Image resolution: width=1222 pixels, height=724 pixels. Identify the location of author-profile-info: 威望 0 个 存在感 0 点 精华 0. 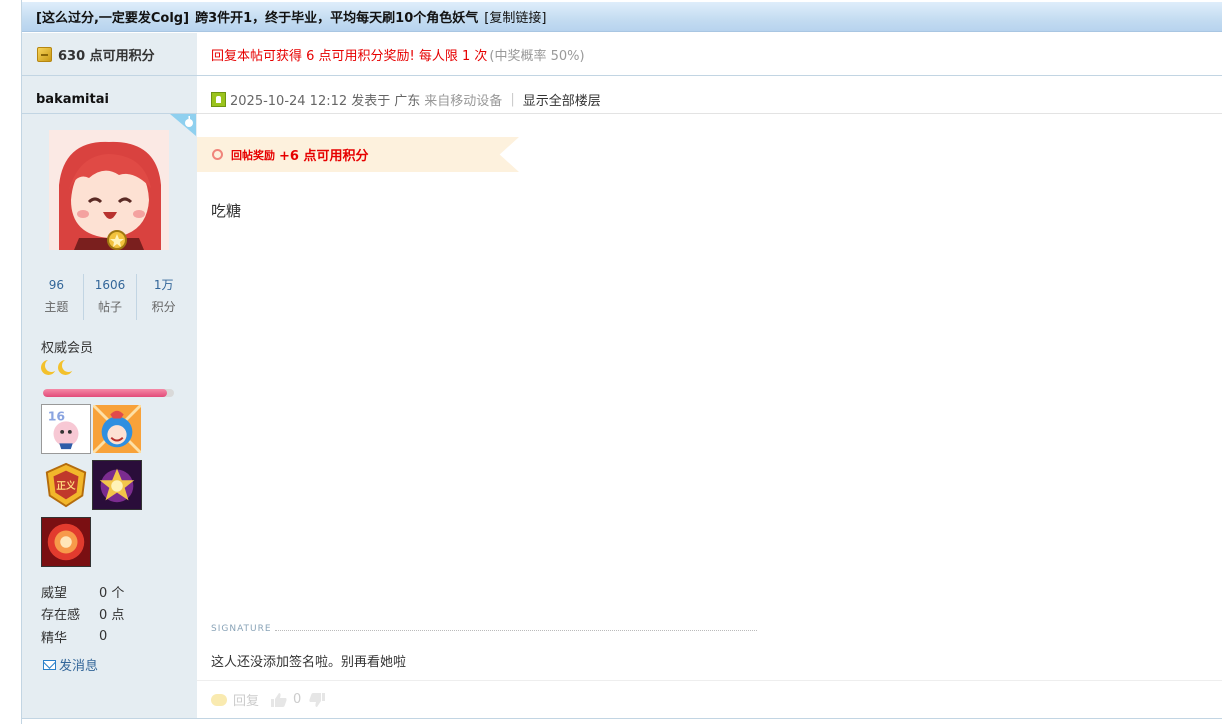
(82, 614).